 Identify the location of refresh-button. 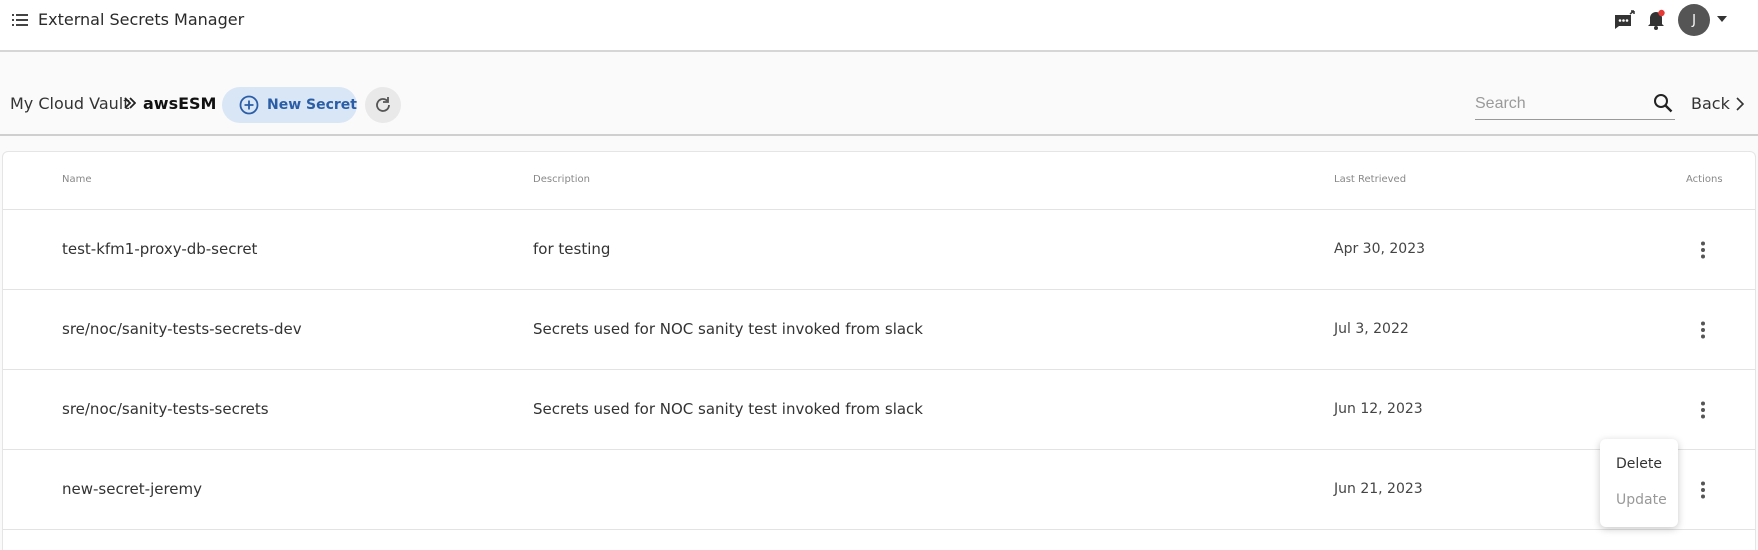
(383, 105).